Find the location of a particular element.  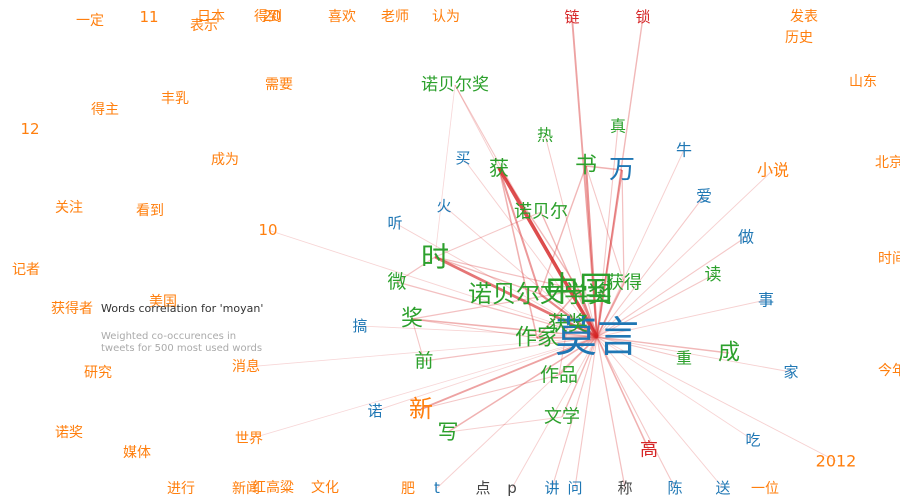

word-node-5: 获奖 is located at coordinates (568, 323).